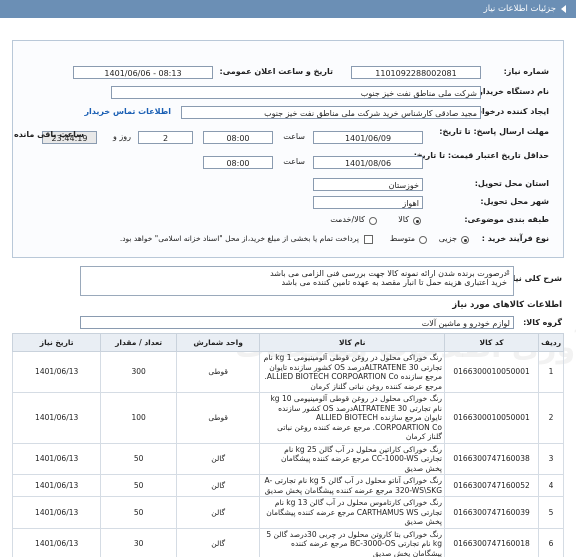  I want to click on goods-code-cell: 0166300747160052, so click(492, 485).